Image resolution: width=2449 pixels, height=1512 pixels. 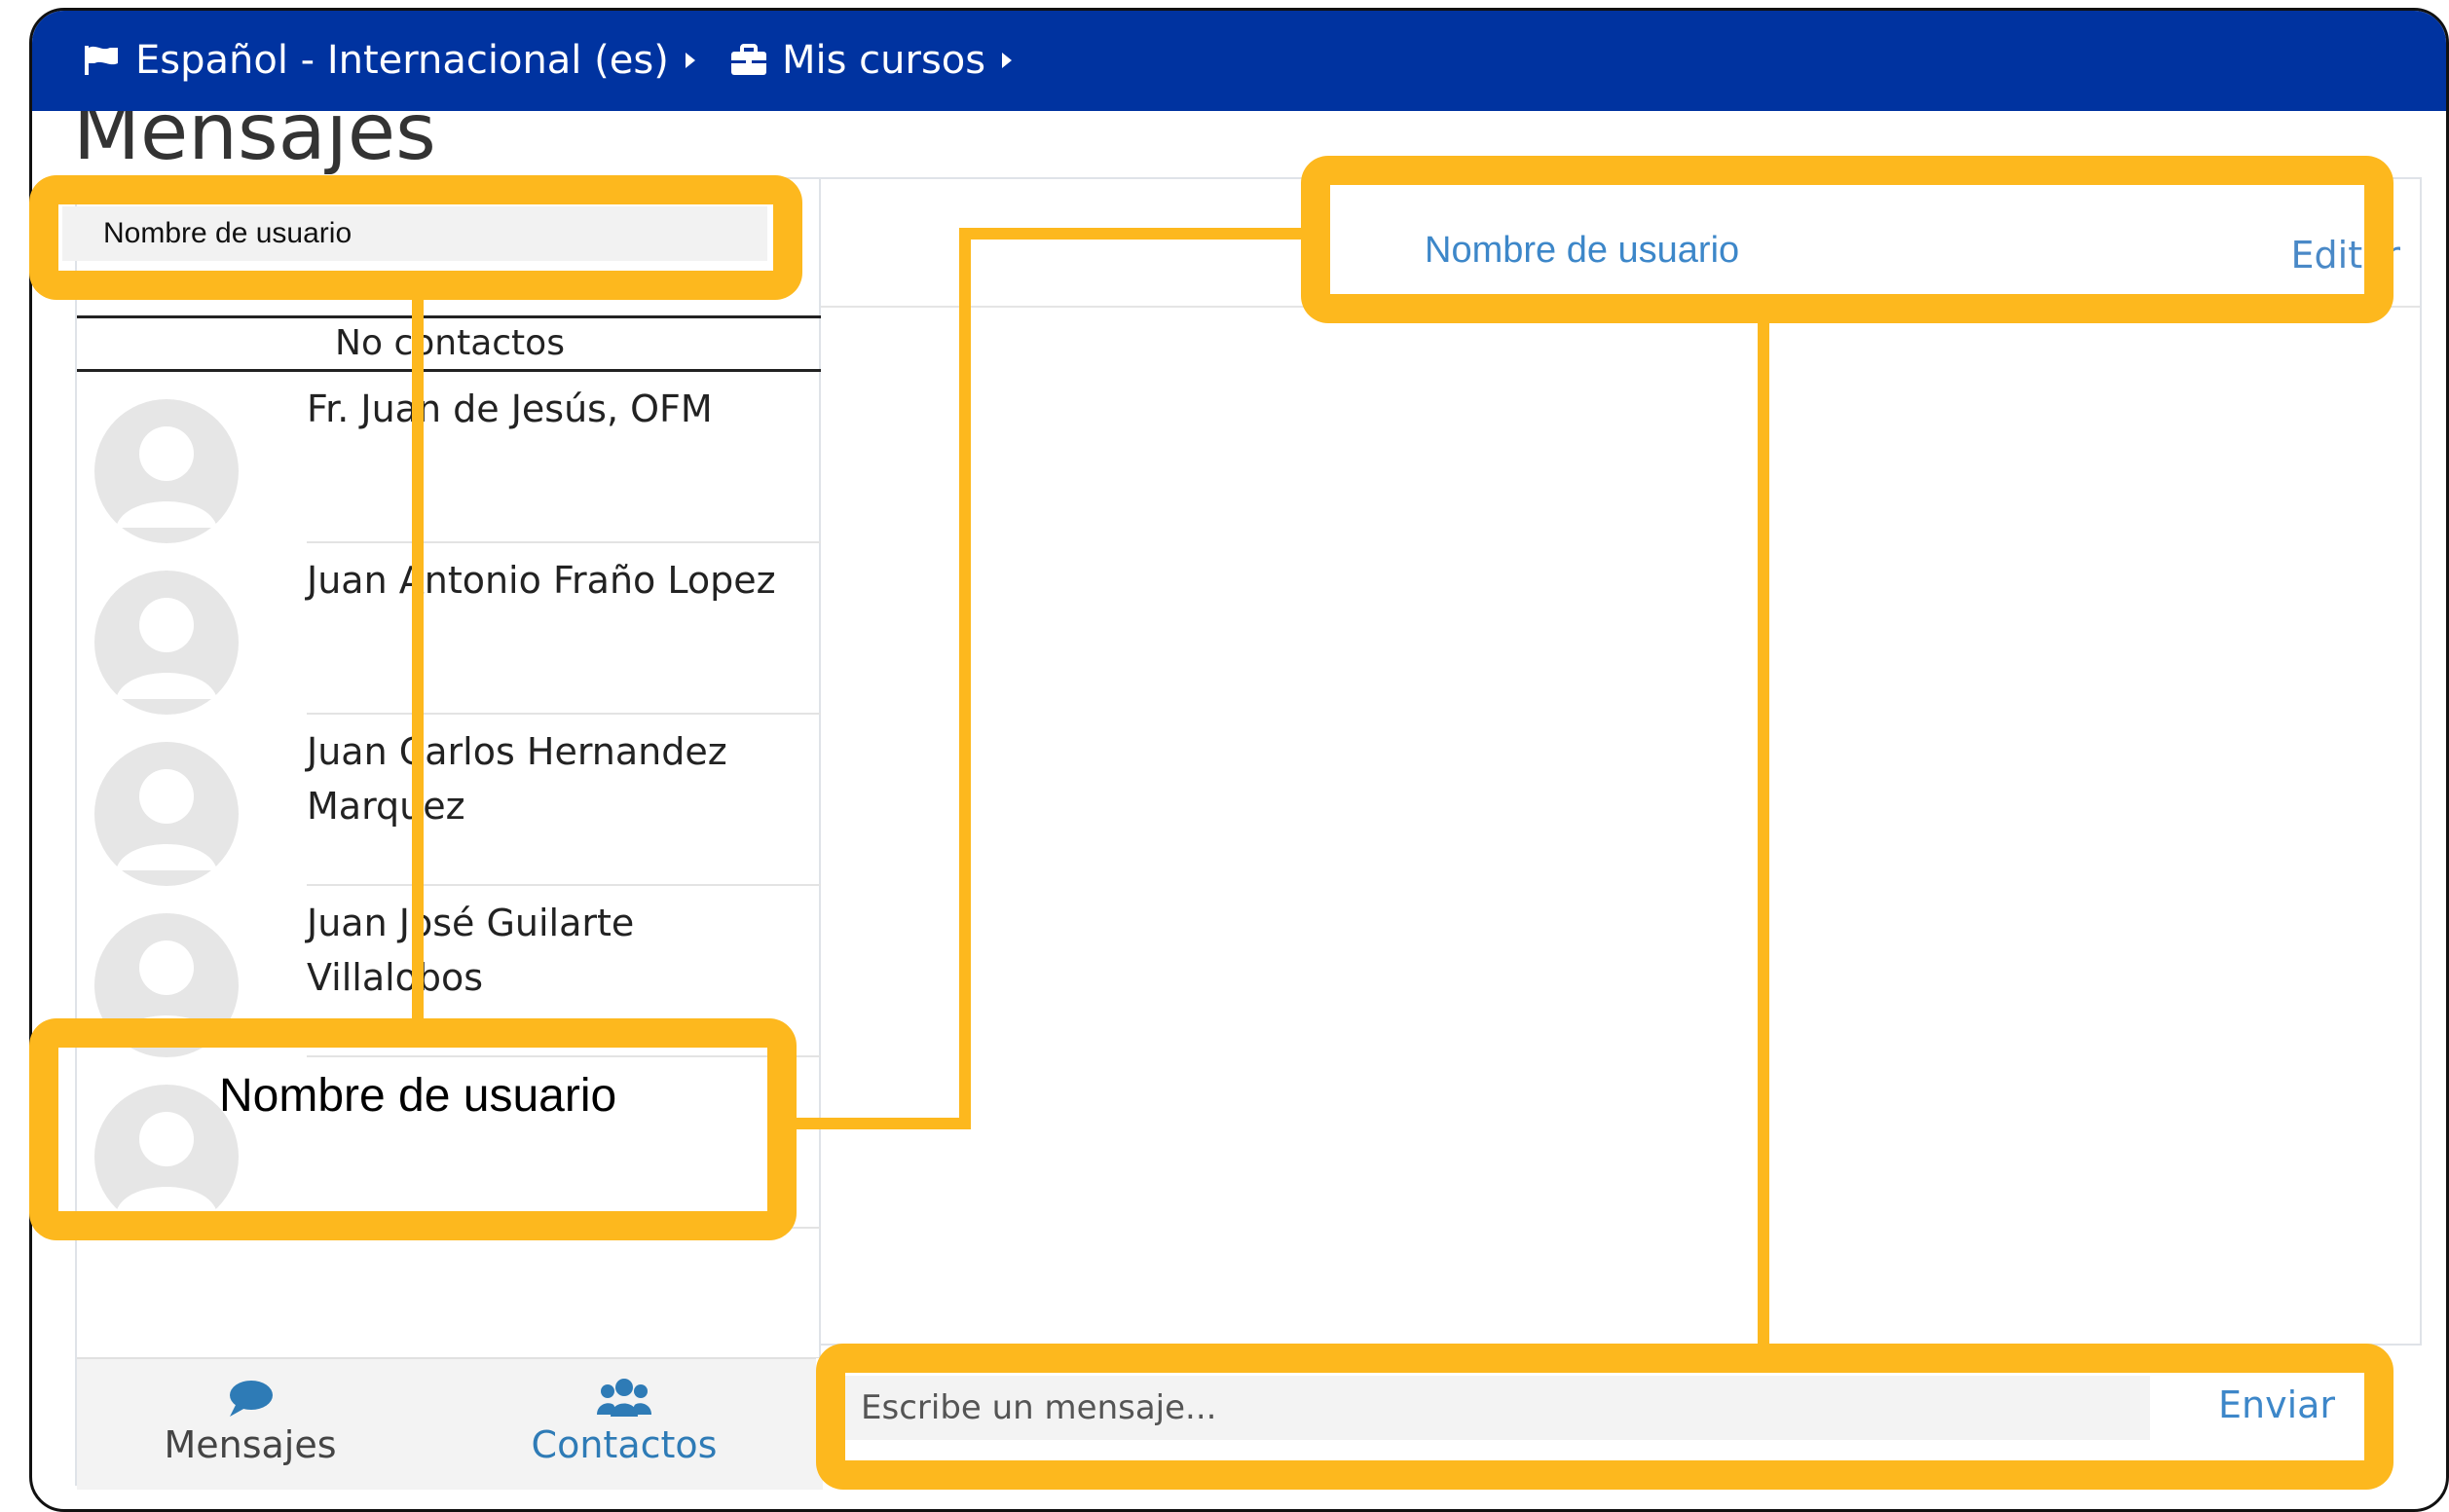 I want to click on language-menu: Español - Internacional (es), so click(x=390, y=60).